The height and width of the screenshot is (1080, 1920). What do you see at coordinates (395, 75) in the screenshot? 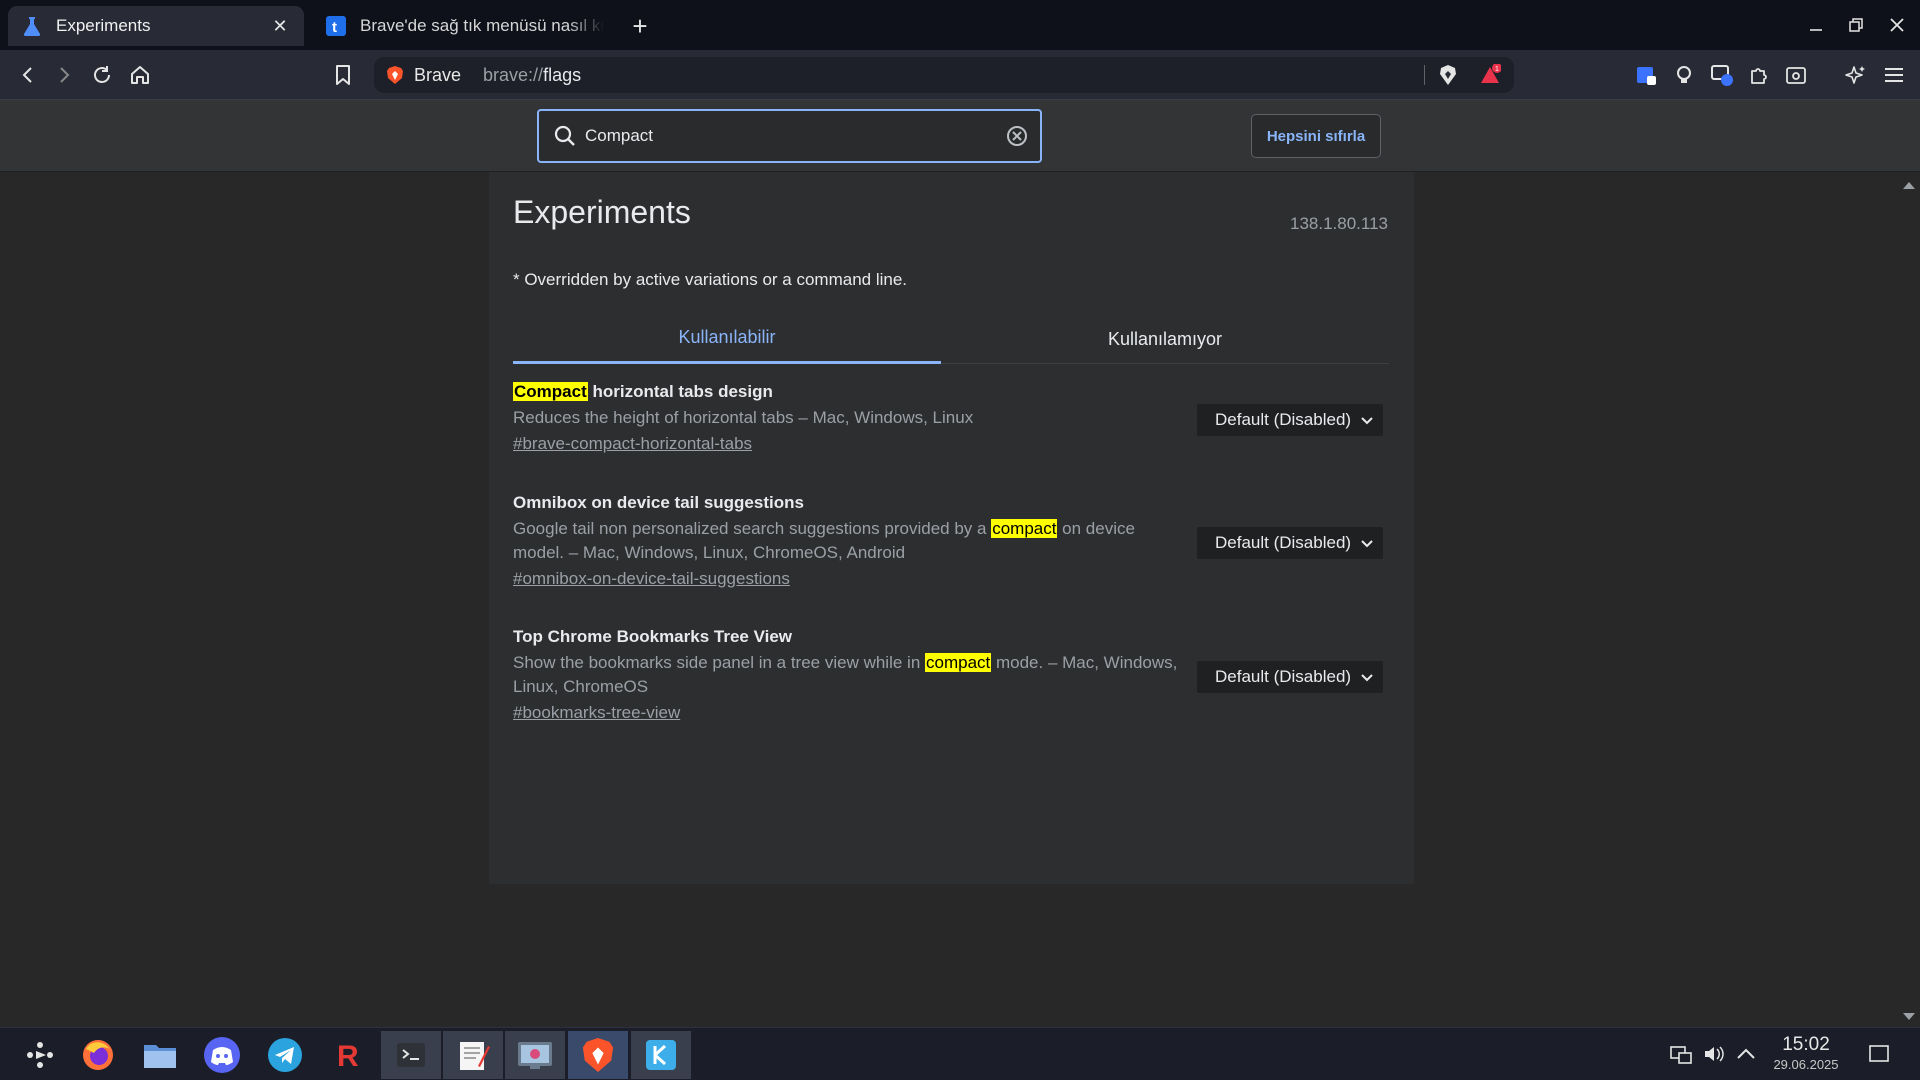
I see `brave-logo-icon` at bounding box center [395, 75].